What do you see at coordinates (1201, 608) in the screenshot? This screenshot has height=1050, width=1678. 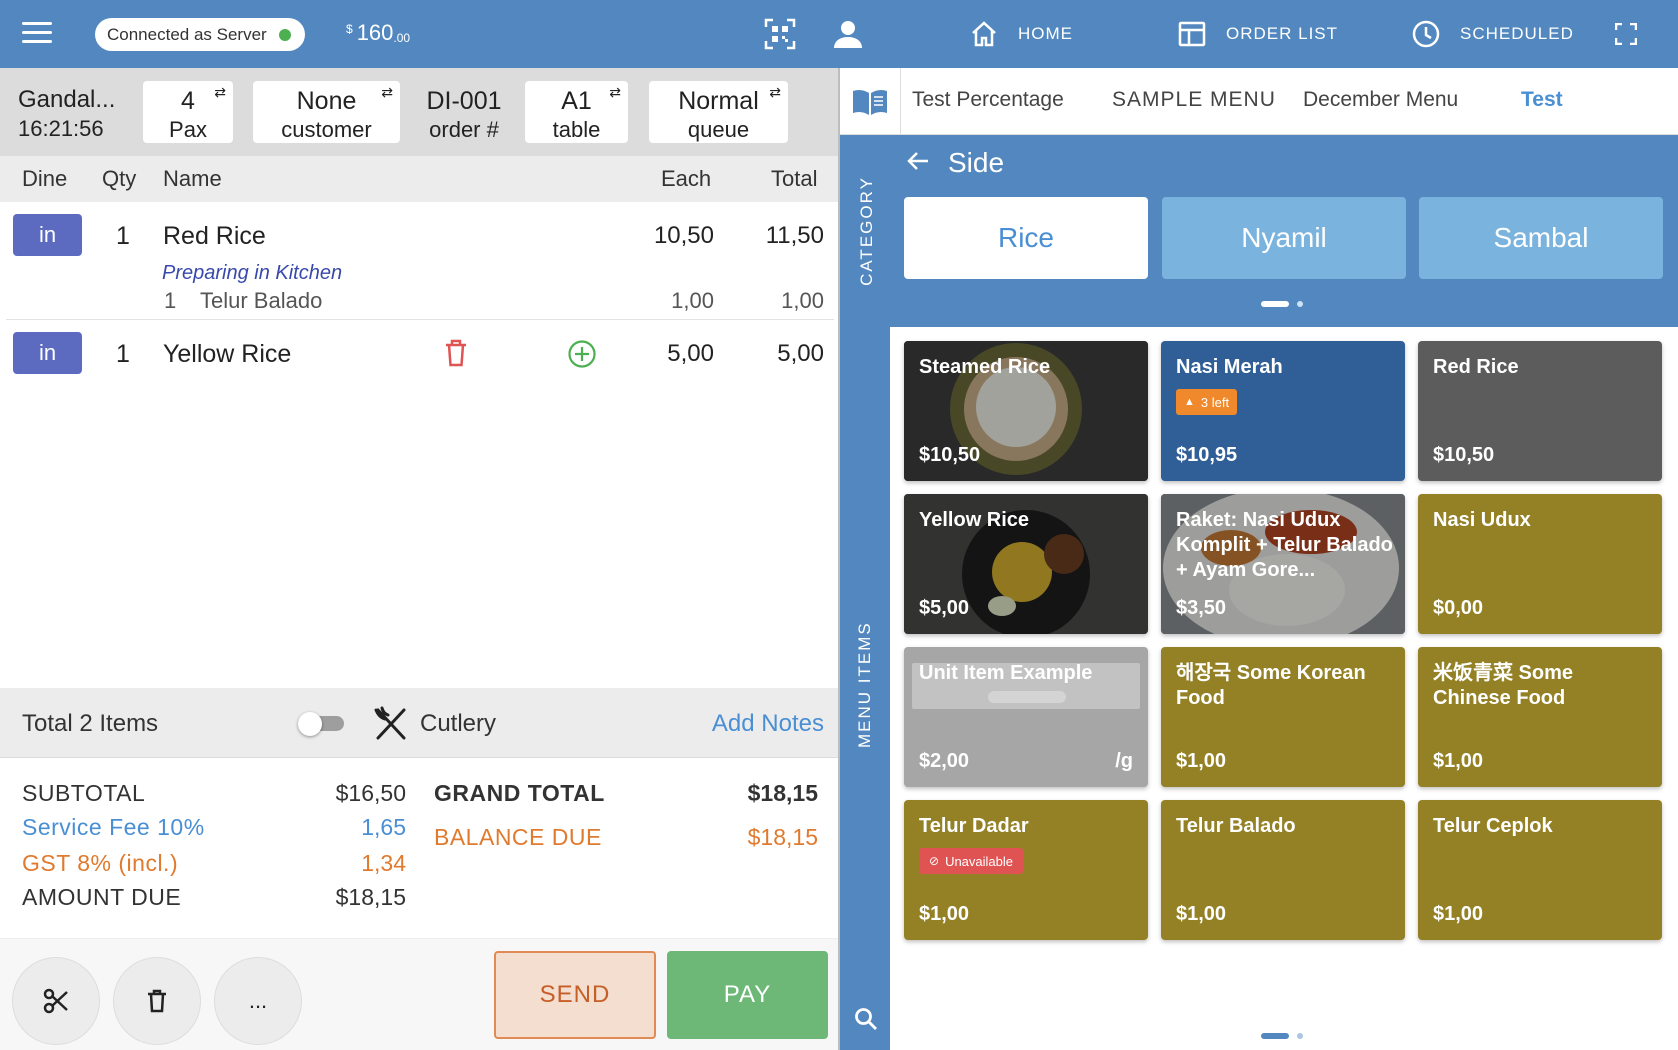 I see `menu-item-price: $3,50` at bounding box center [1201, 608].